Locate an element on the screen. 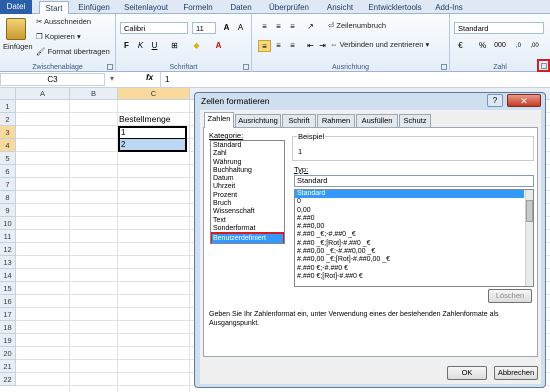  align-top-icon: ≡ is located at coordinates (264, 27).